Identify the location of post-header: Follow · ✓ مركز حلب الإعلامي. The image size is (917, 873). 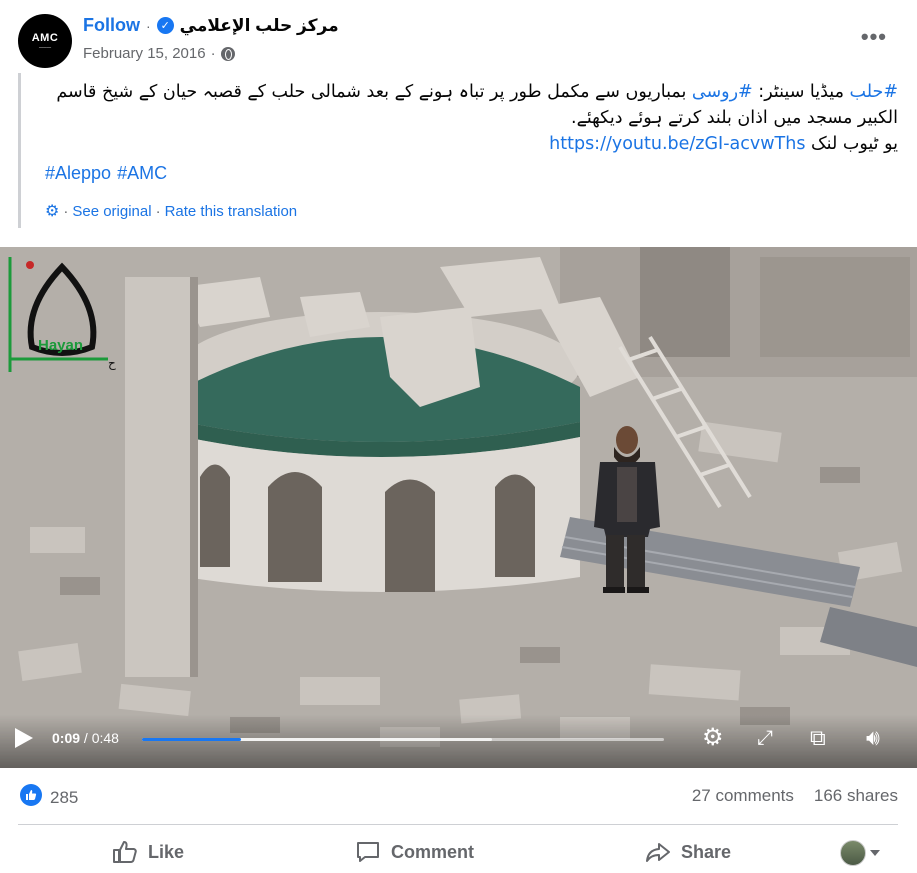
(211, 25).